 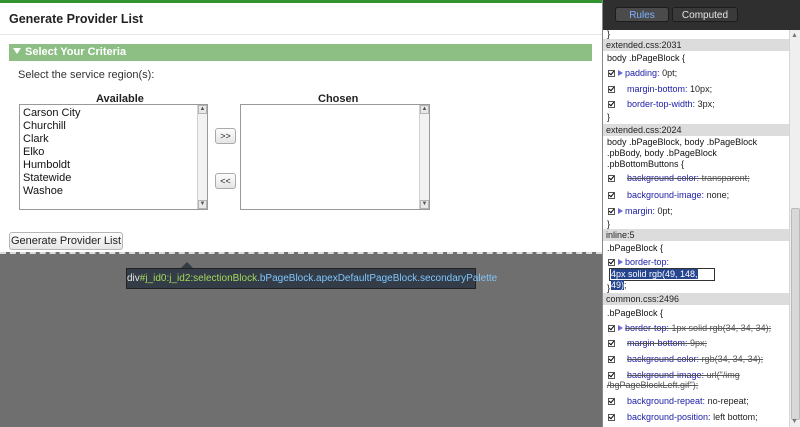 I want to click on section-header: Select Your Criteria, so click(x=300, y=52).